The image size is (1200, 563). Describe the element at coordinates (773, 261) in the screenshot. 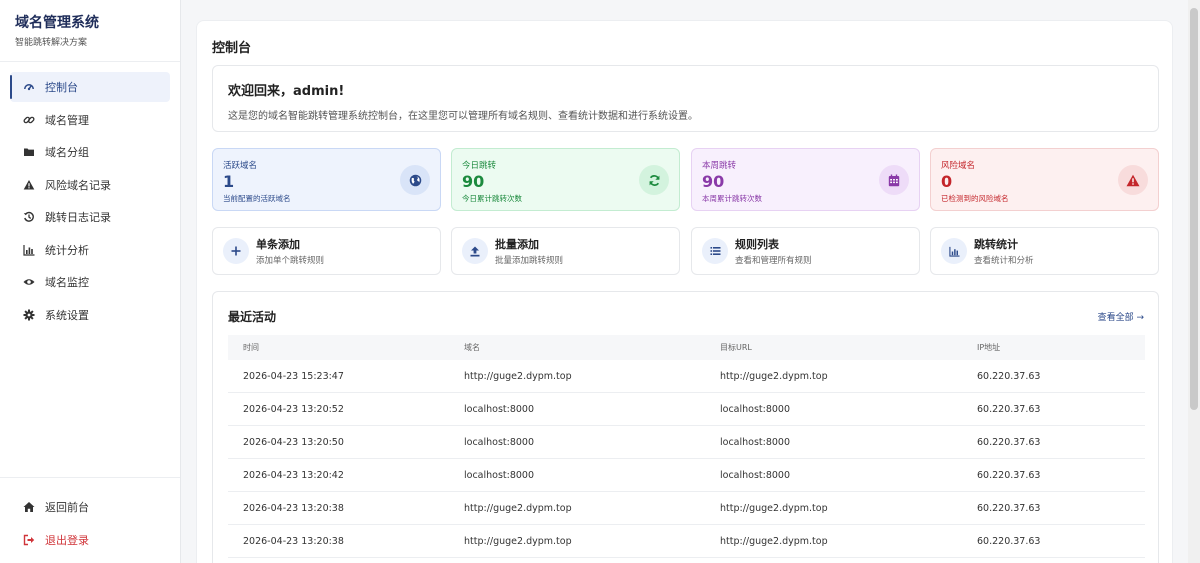

I see `quick-action-desc: 查看和管理所有规则` at that location.